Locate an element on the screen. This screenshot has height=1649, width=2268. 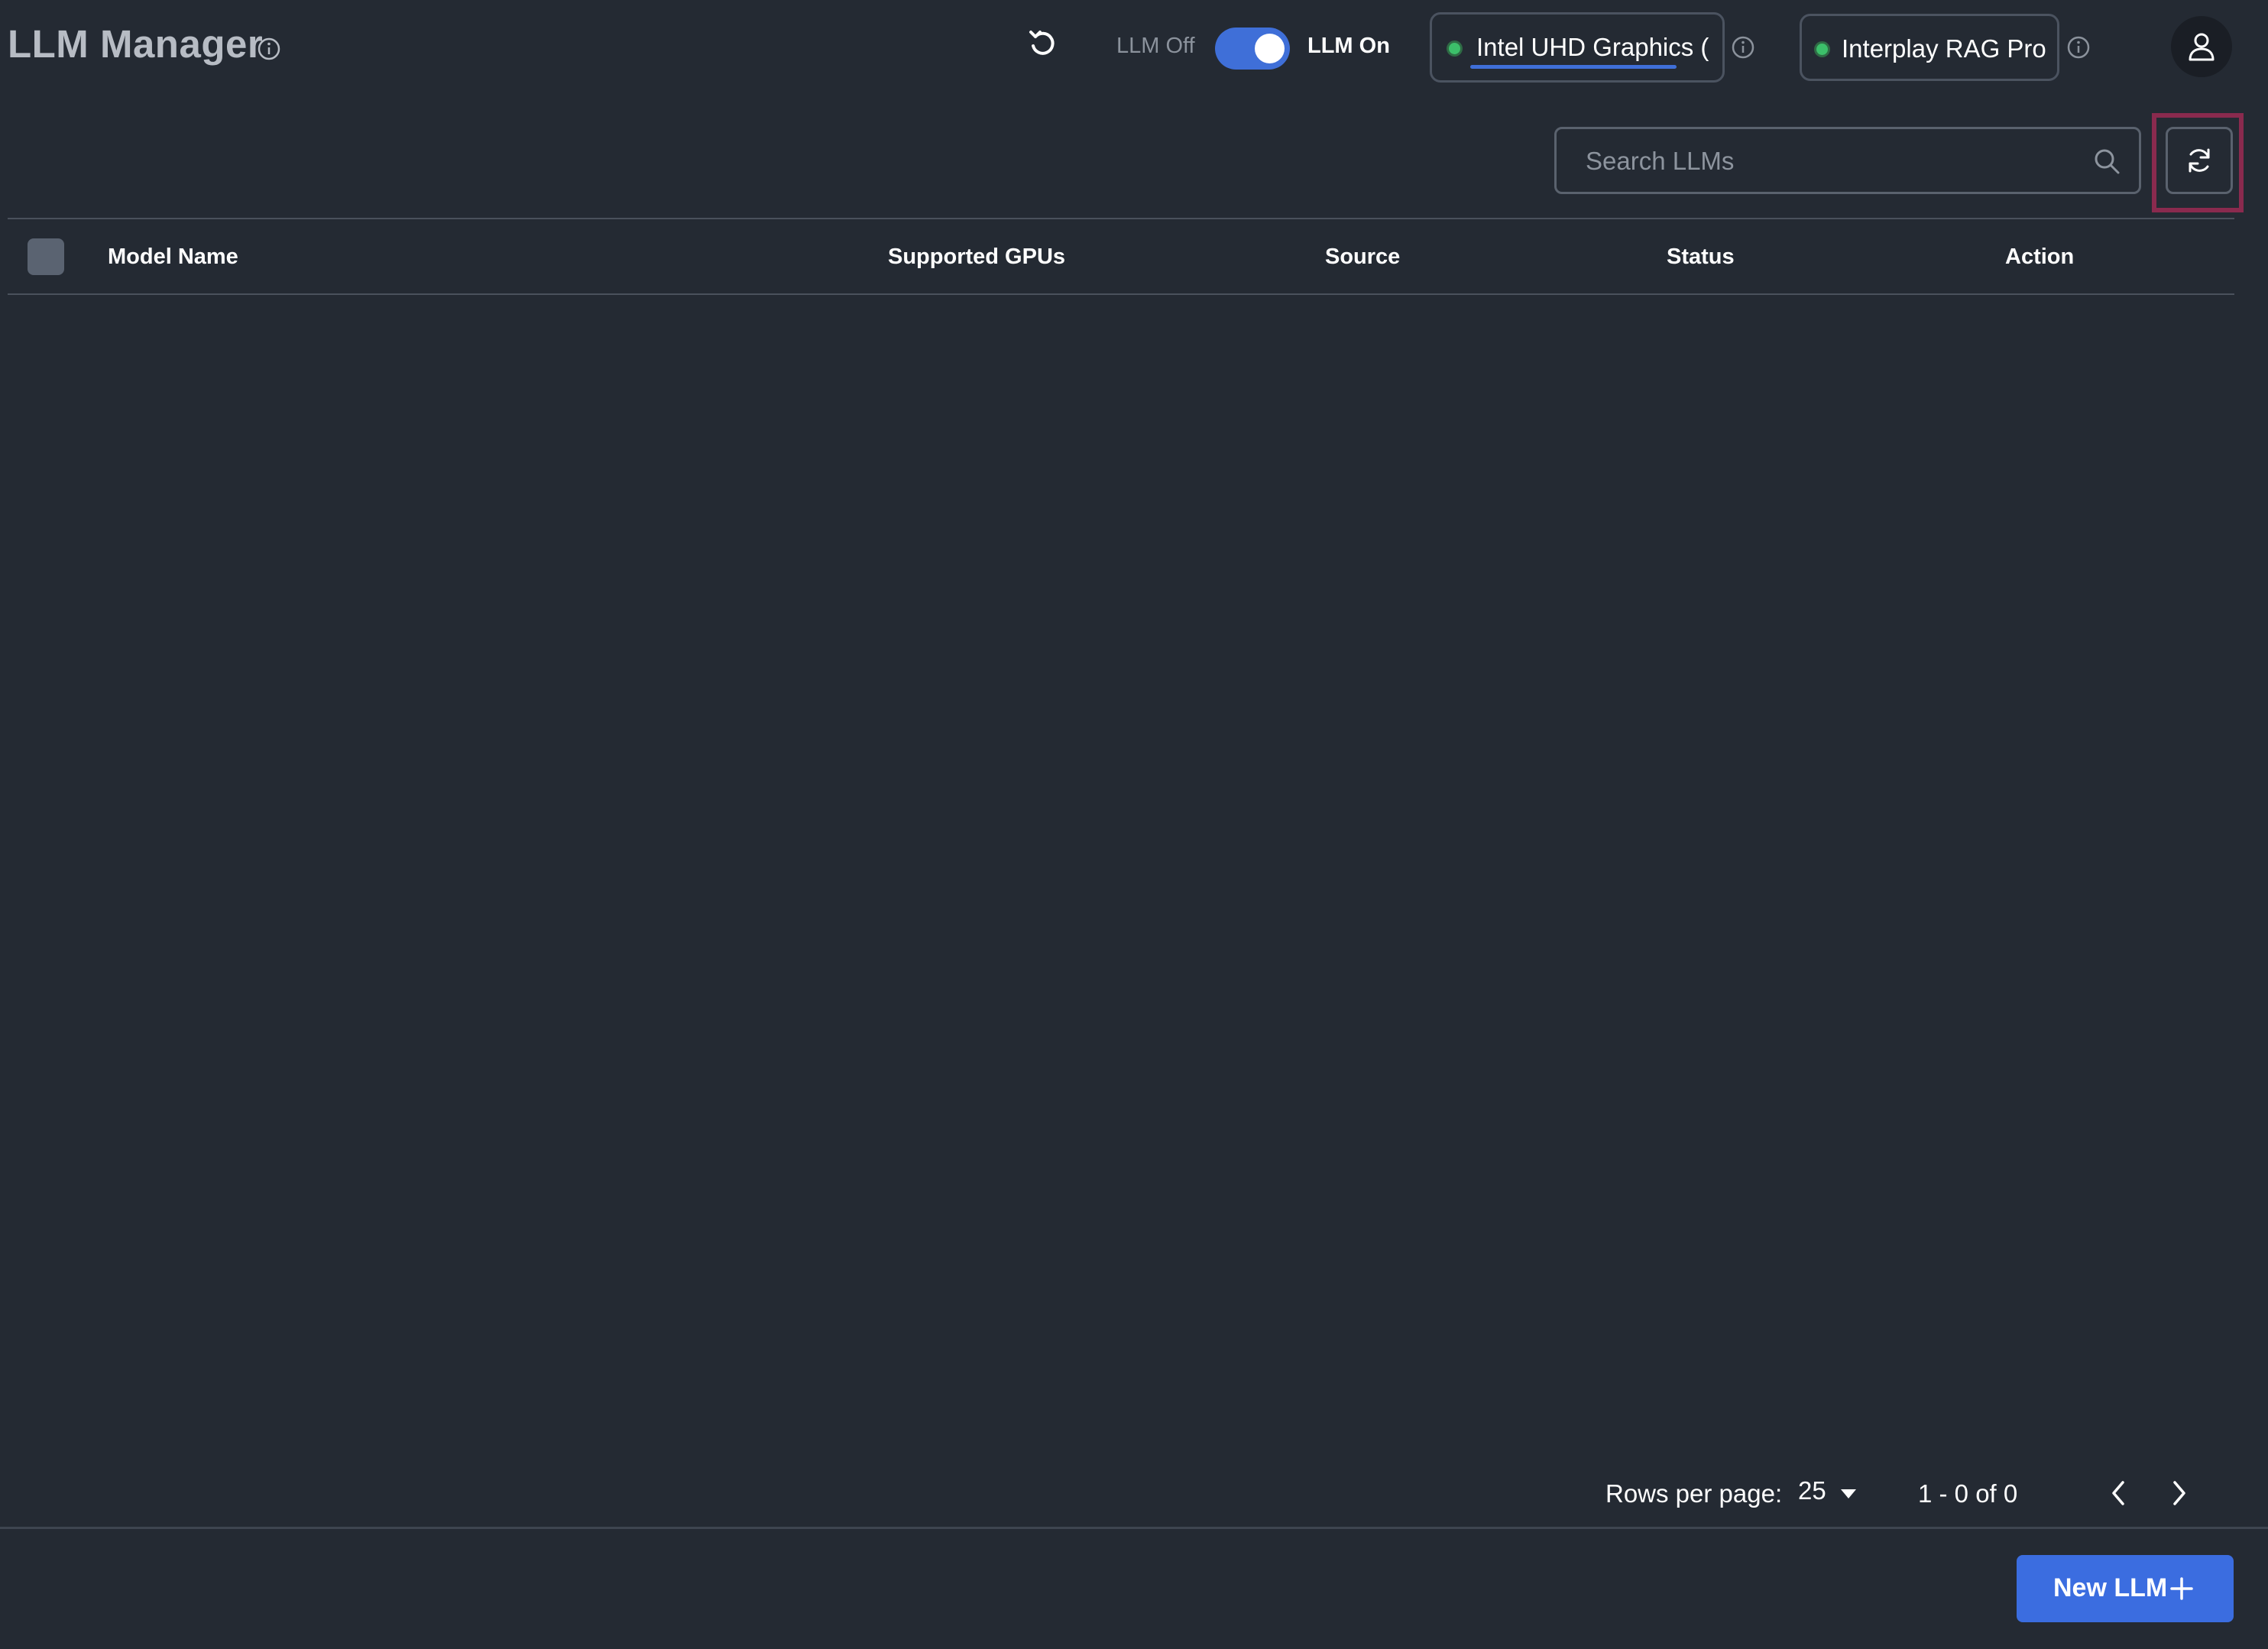
select-all-checkbox is located at coordinates (46, 256).